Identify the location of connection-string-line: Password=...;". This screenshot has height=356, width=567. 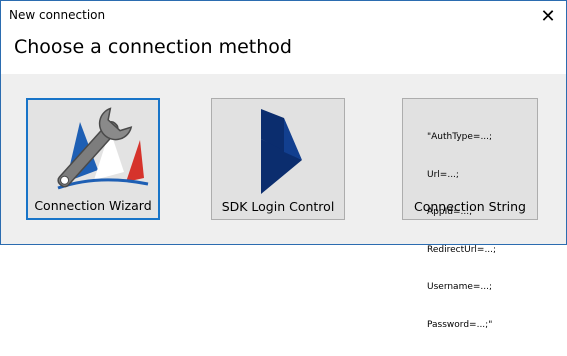
(460, 324).